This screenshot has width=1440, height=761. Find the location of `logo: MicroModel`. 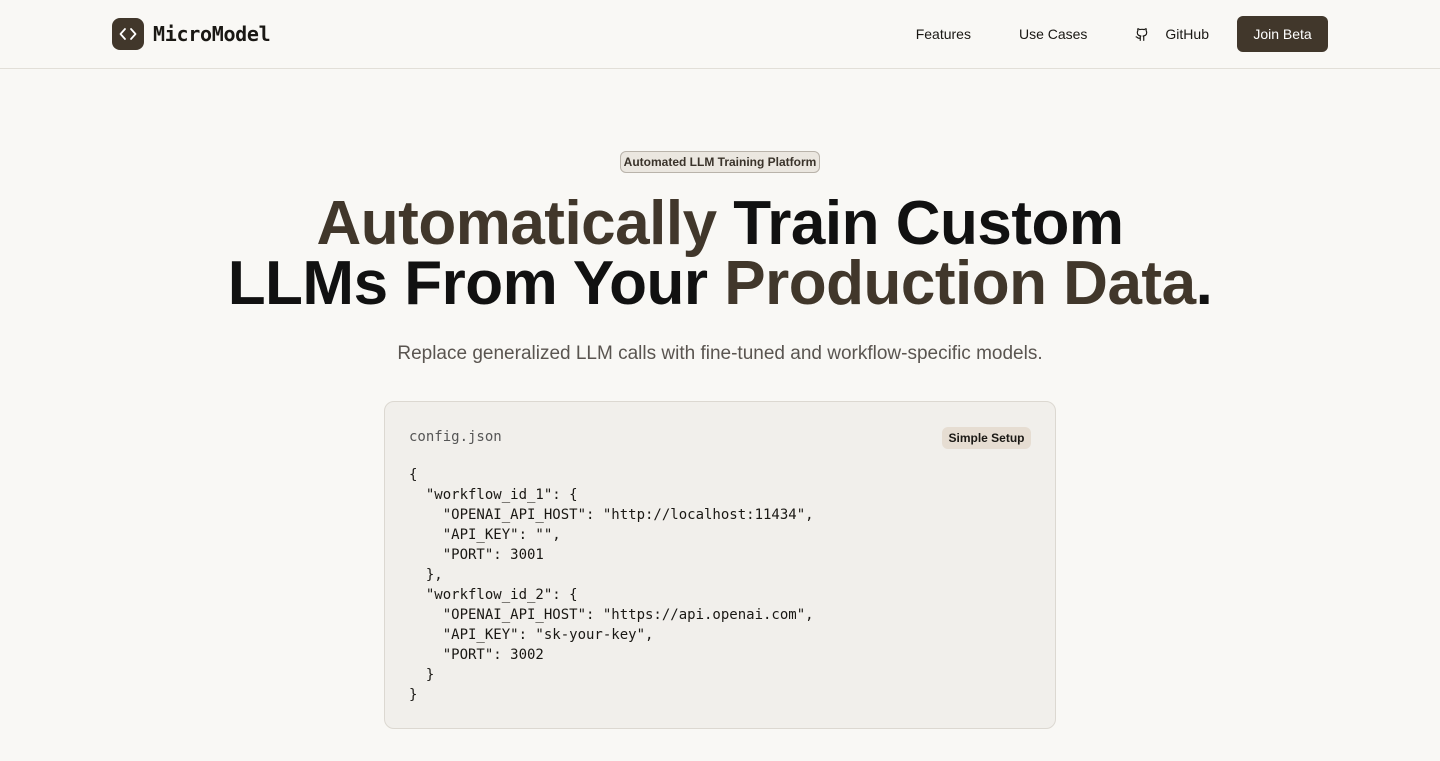

logo: MicroModel is located at coordinates (191, 34).